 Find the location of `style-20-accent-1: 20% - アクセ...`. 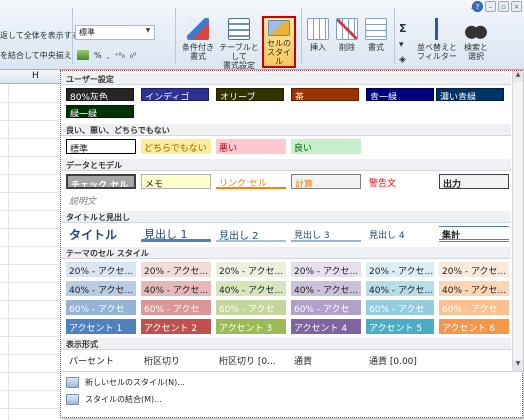

style-20-accent-1: 20% - アクセ... is located at coordinates (101, 269).